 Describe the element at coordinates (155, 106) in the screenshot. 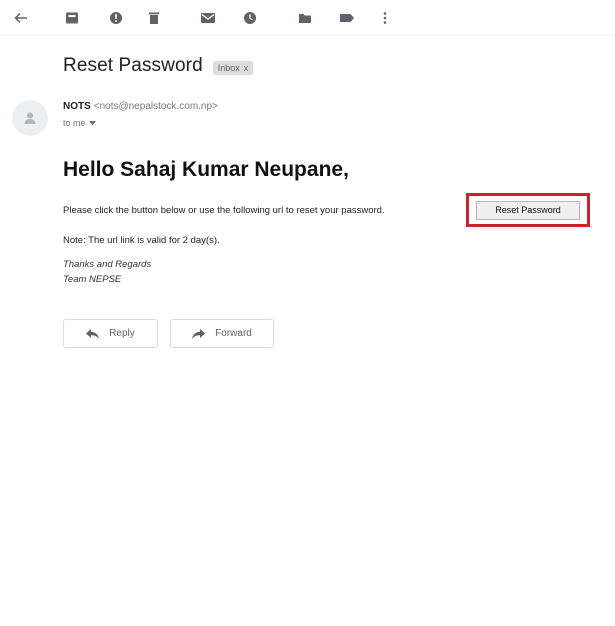

I see `sender-email: <nots@nepalstock.com.np>` at that location.